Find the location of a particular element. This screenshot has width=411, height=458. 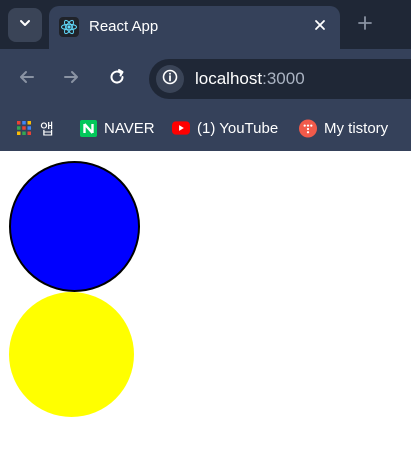

close-icon is located at coordinates (320, 27).